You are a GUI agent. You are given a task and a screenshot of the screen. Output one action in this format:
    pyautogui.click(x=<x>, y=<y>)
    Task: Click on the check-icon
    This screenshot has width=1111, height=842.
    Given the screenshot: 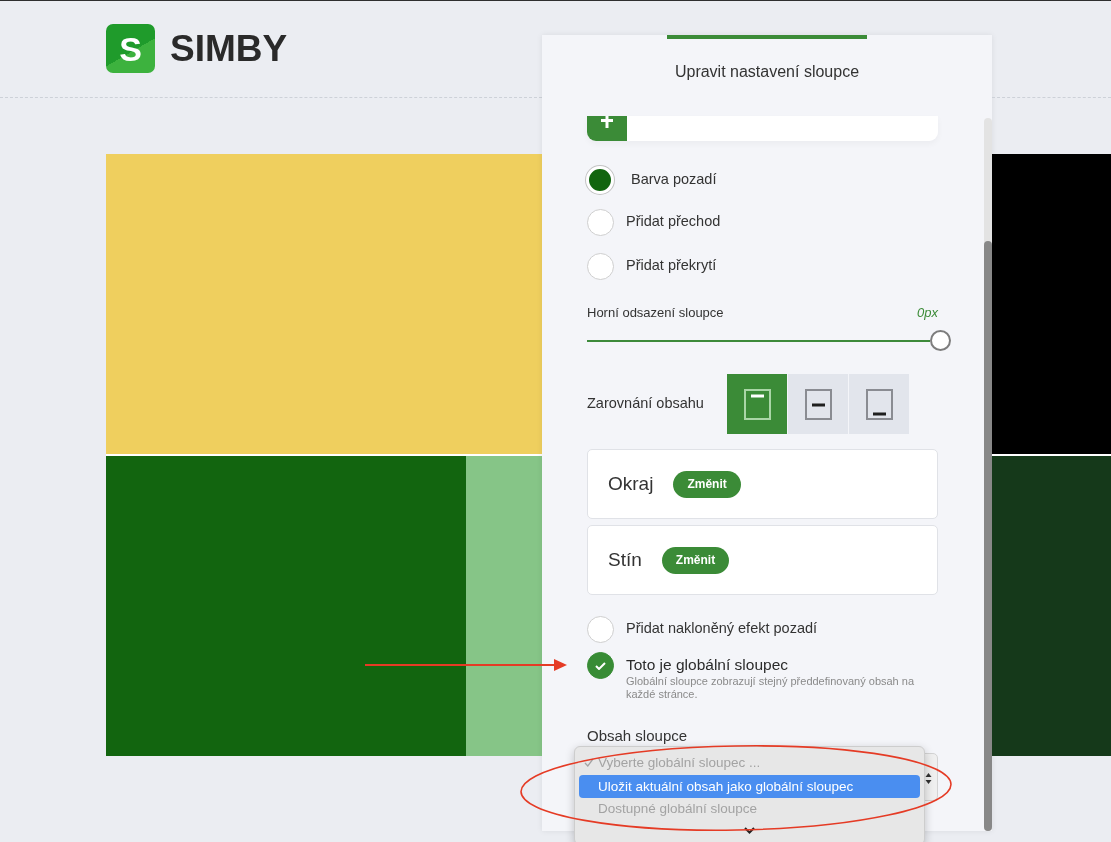 What is the action you would take?
    pyautogui.click(x=600, y=665)
    